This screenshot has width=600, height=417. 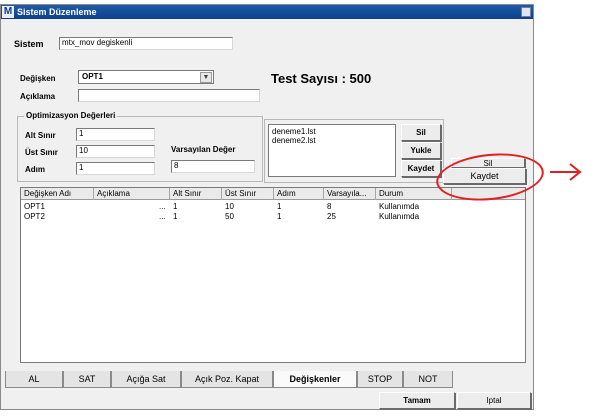 What do you see at coordinates (566, 172) in the screenshot?
I see `annotation-arrow-icon` at bounding box center [566, 172].